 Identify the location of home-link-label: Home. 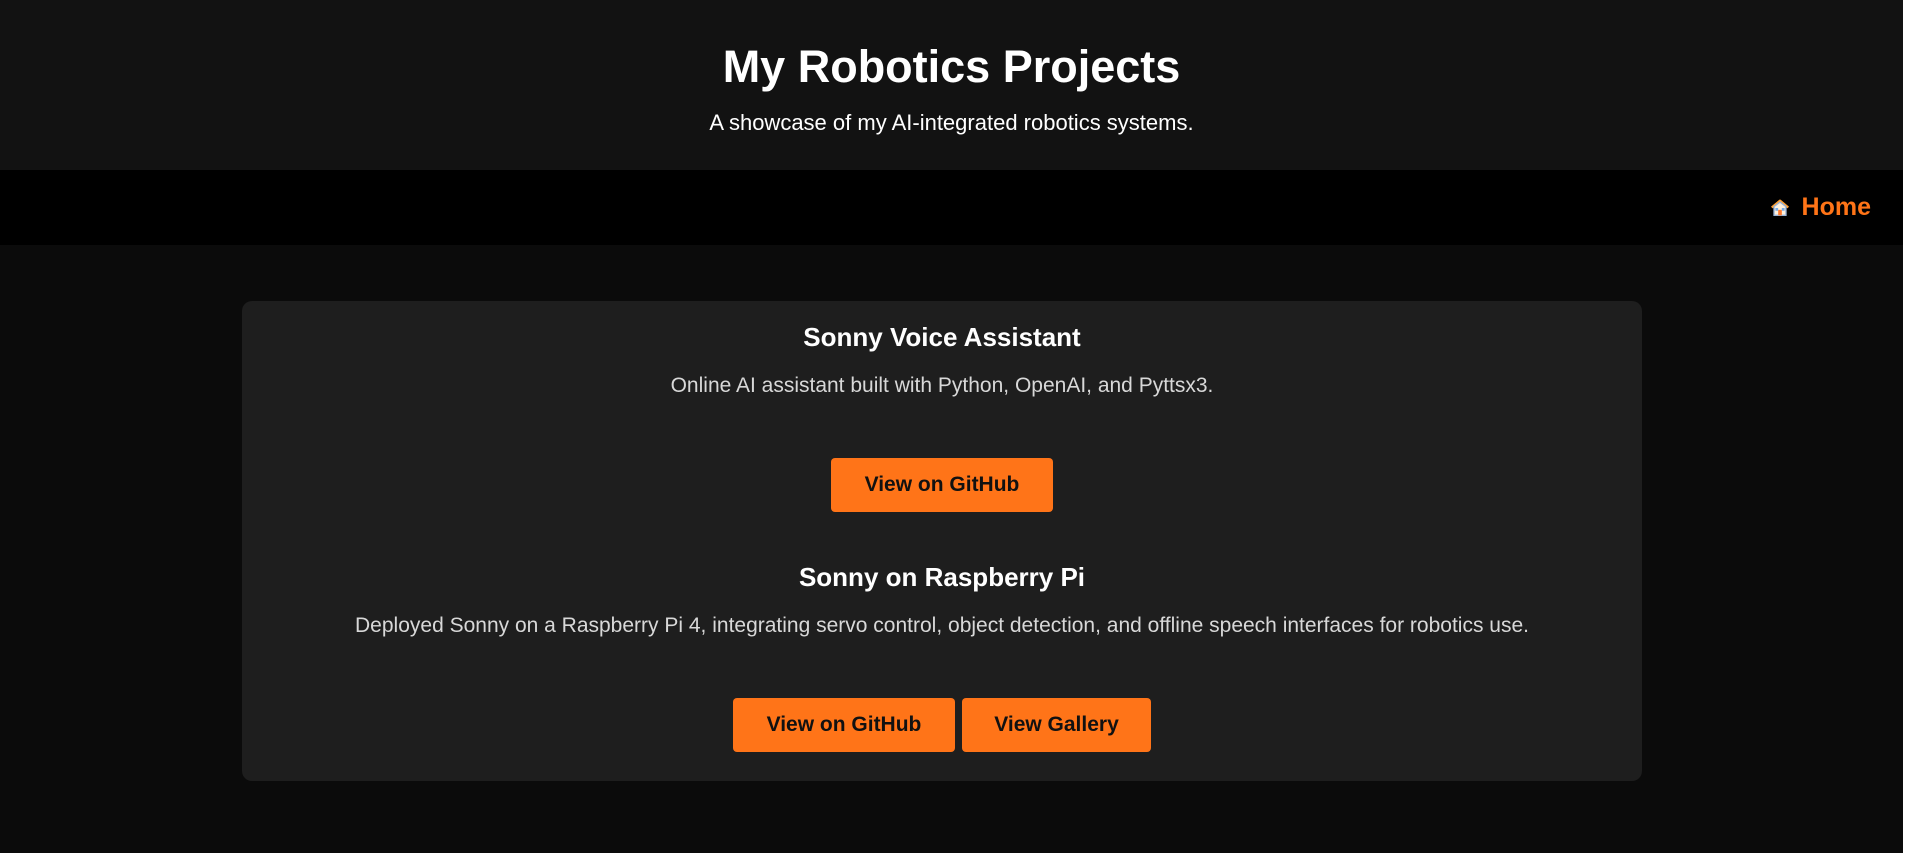
(1836, 207).